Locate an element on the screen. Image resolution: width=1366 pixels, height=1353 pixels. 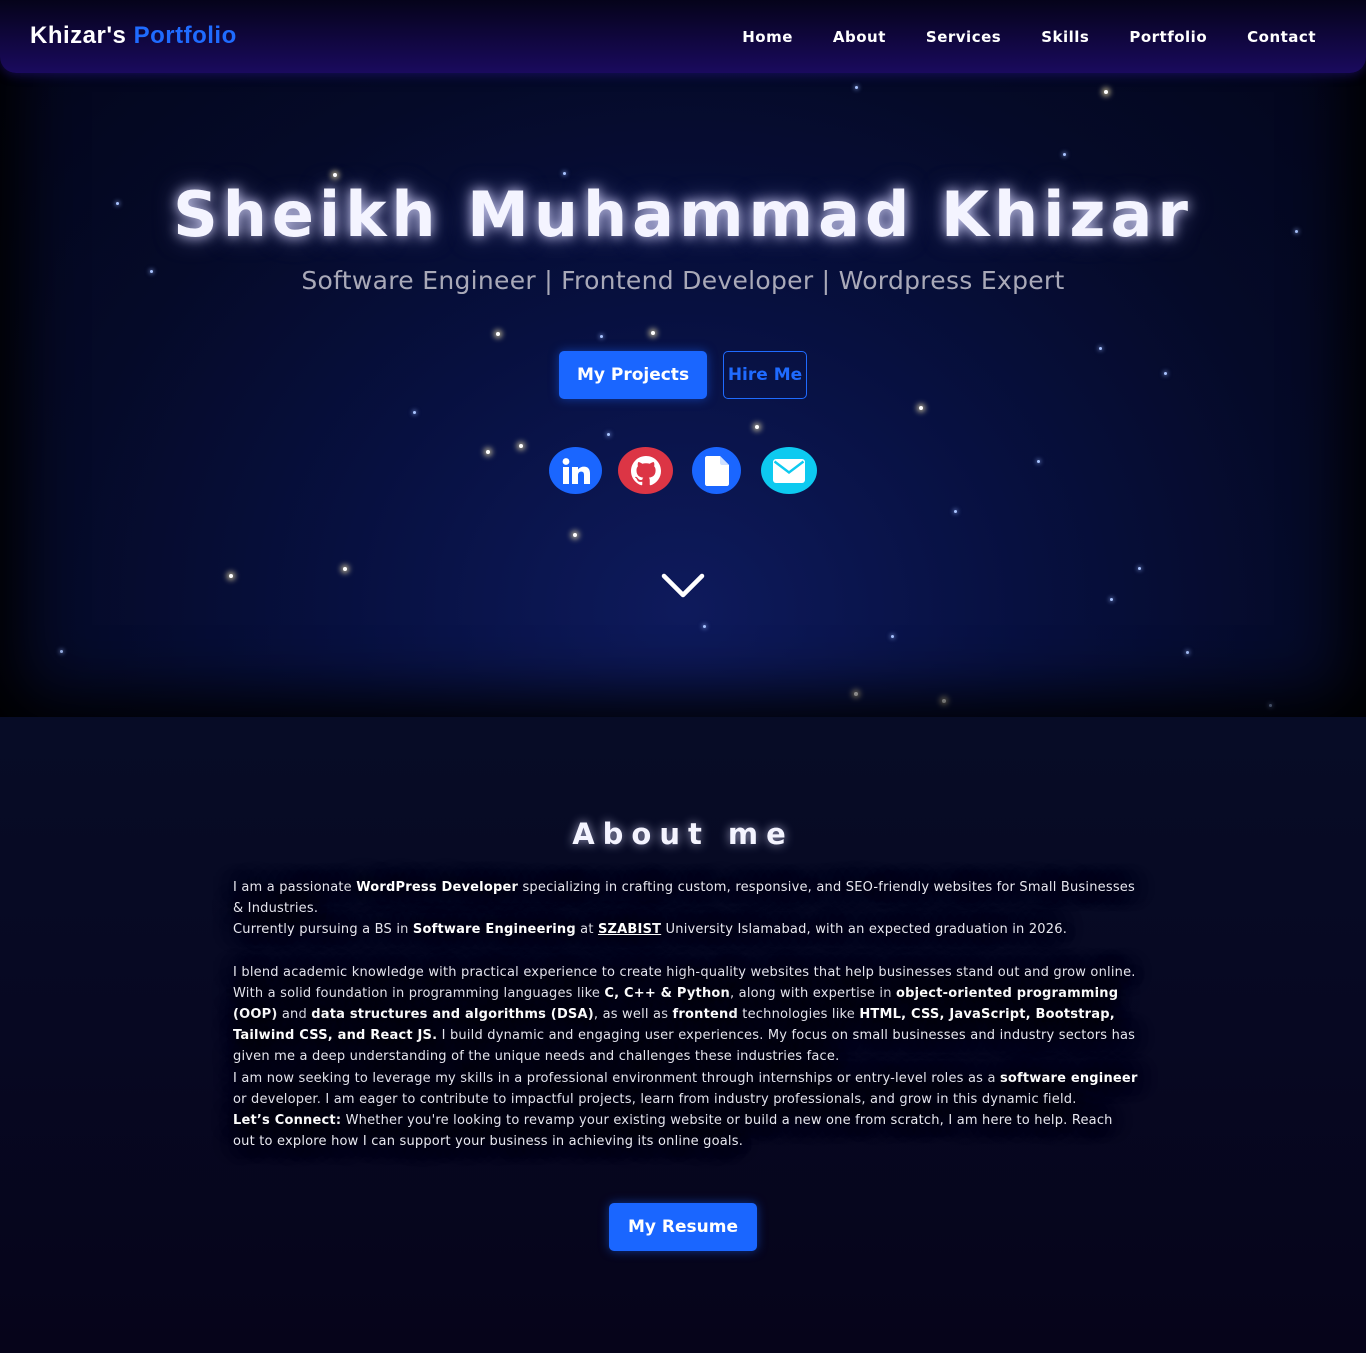
chevron-down-icon is located at coordinates (683, 586).